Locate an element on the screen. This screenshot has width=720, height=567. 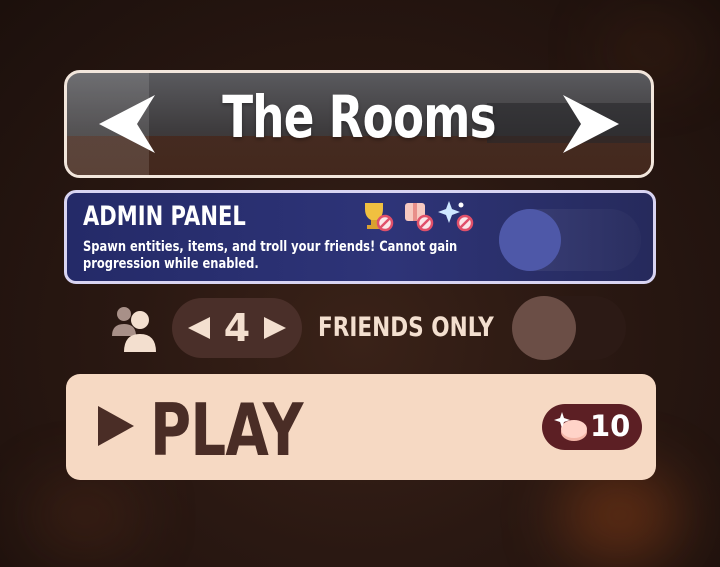
chevron-right-icon is located at coordinates (275, 328).